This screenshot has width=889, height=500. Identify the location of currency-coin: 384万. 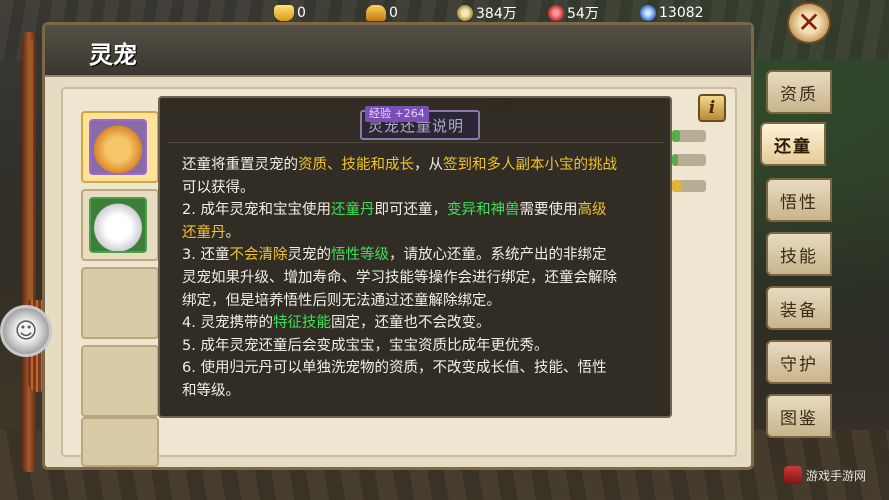
(487, 13).